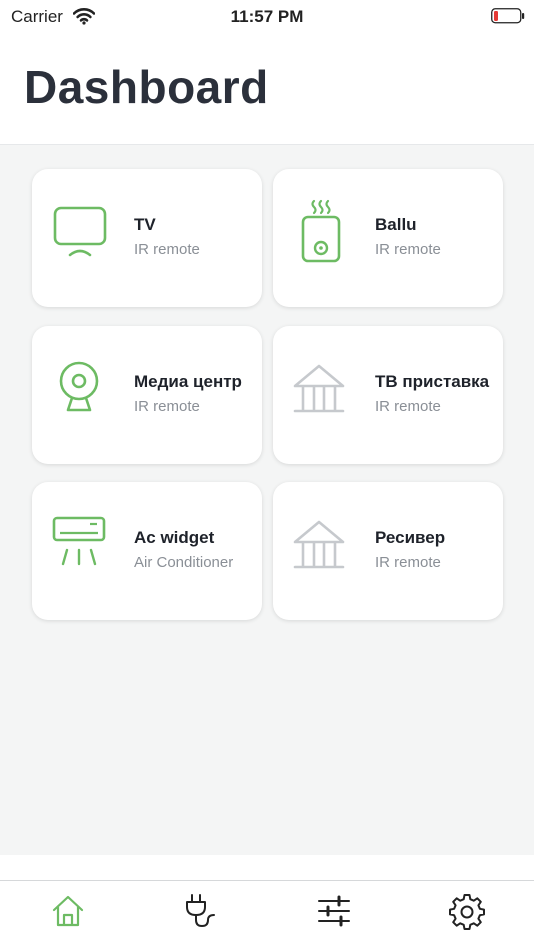 The height and width of the screenshot is (951, 534). I want to click on device-card-receiver: Ресивер IR remote, so click(388, 551).